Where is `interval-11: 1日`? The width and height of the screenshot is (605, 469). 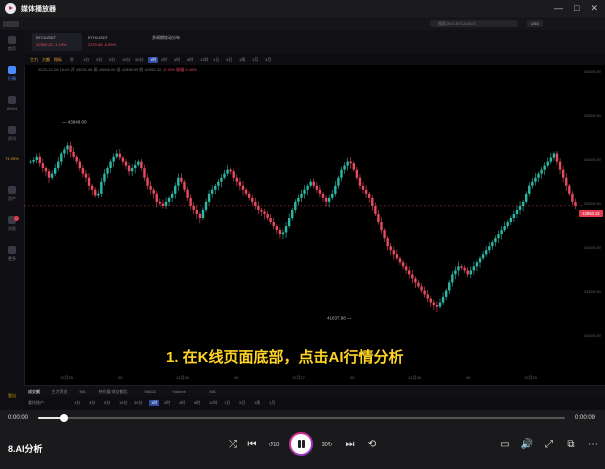
interval-11: 1日 is located at coordinates (216, 60).